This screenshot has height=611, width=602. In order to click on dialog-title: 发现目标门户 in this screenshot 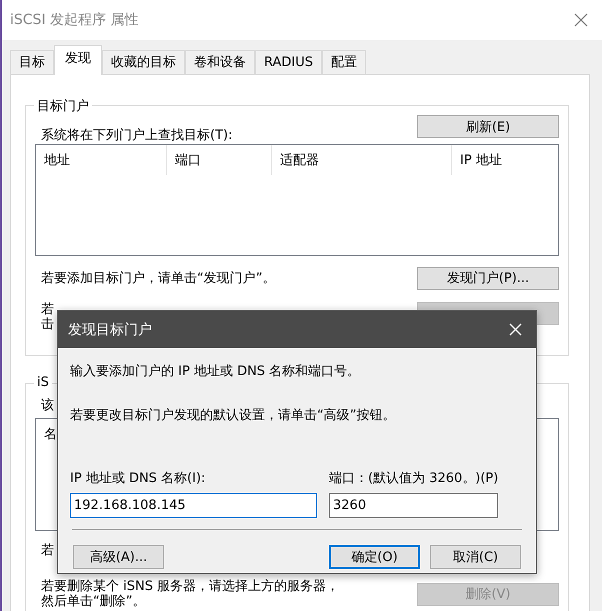, I will do `click(110, 329)`.